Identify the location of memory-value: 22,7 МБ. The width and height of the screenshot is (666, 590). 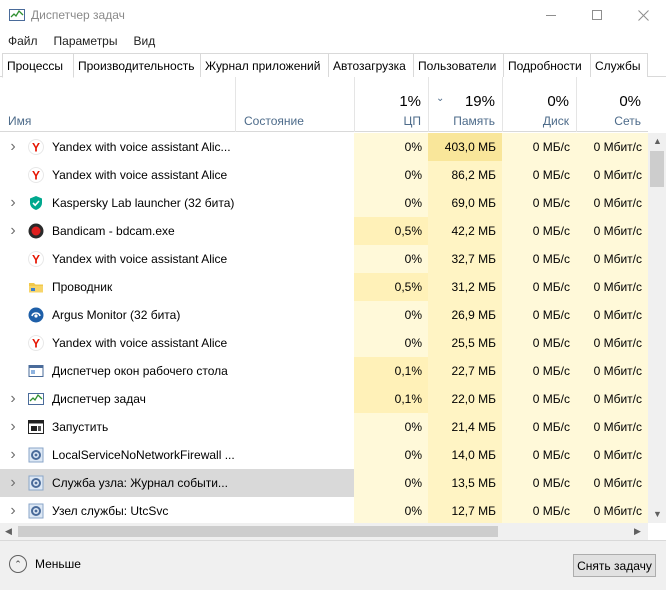
(465, 371).